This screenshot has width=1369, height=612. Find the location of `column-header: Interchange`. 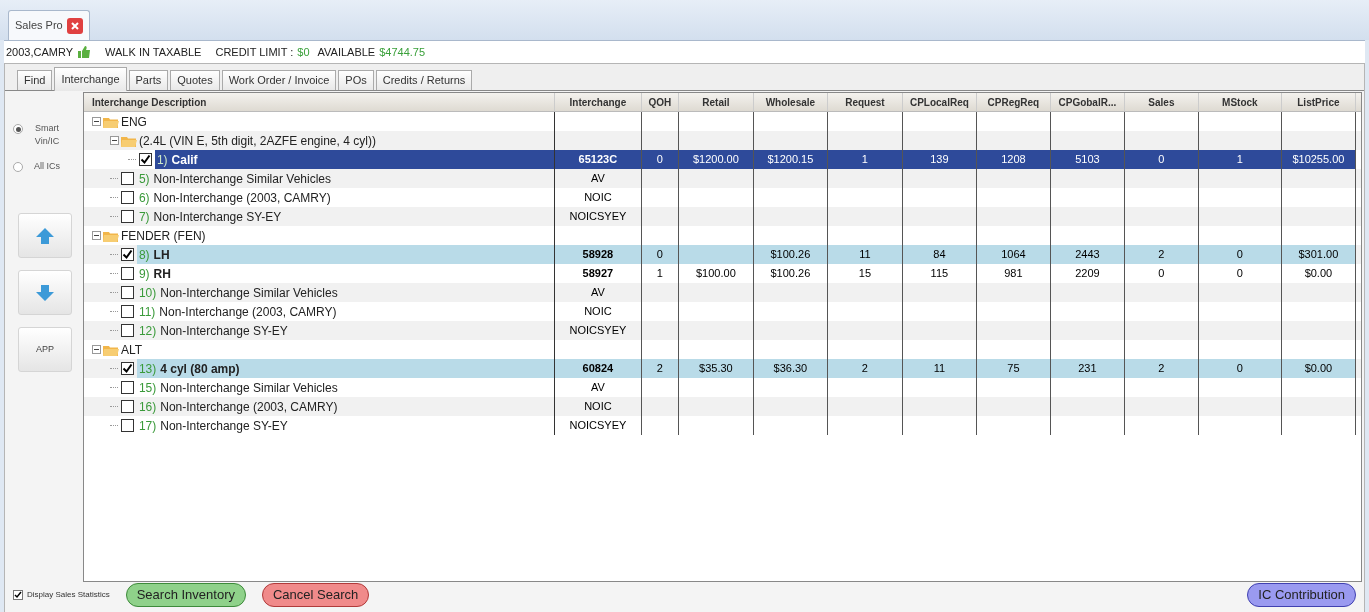

column-header: Interchange is located at coordinates (598, 102).